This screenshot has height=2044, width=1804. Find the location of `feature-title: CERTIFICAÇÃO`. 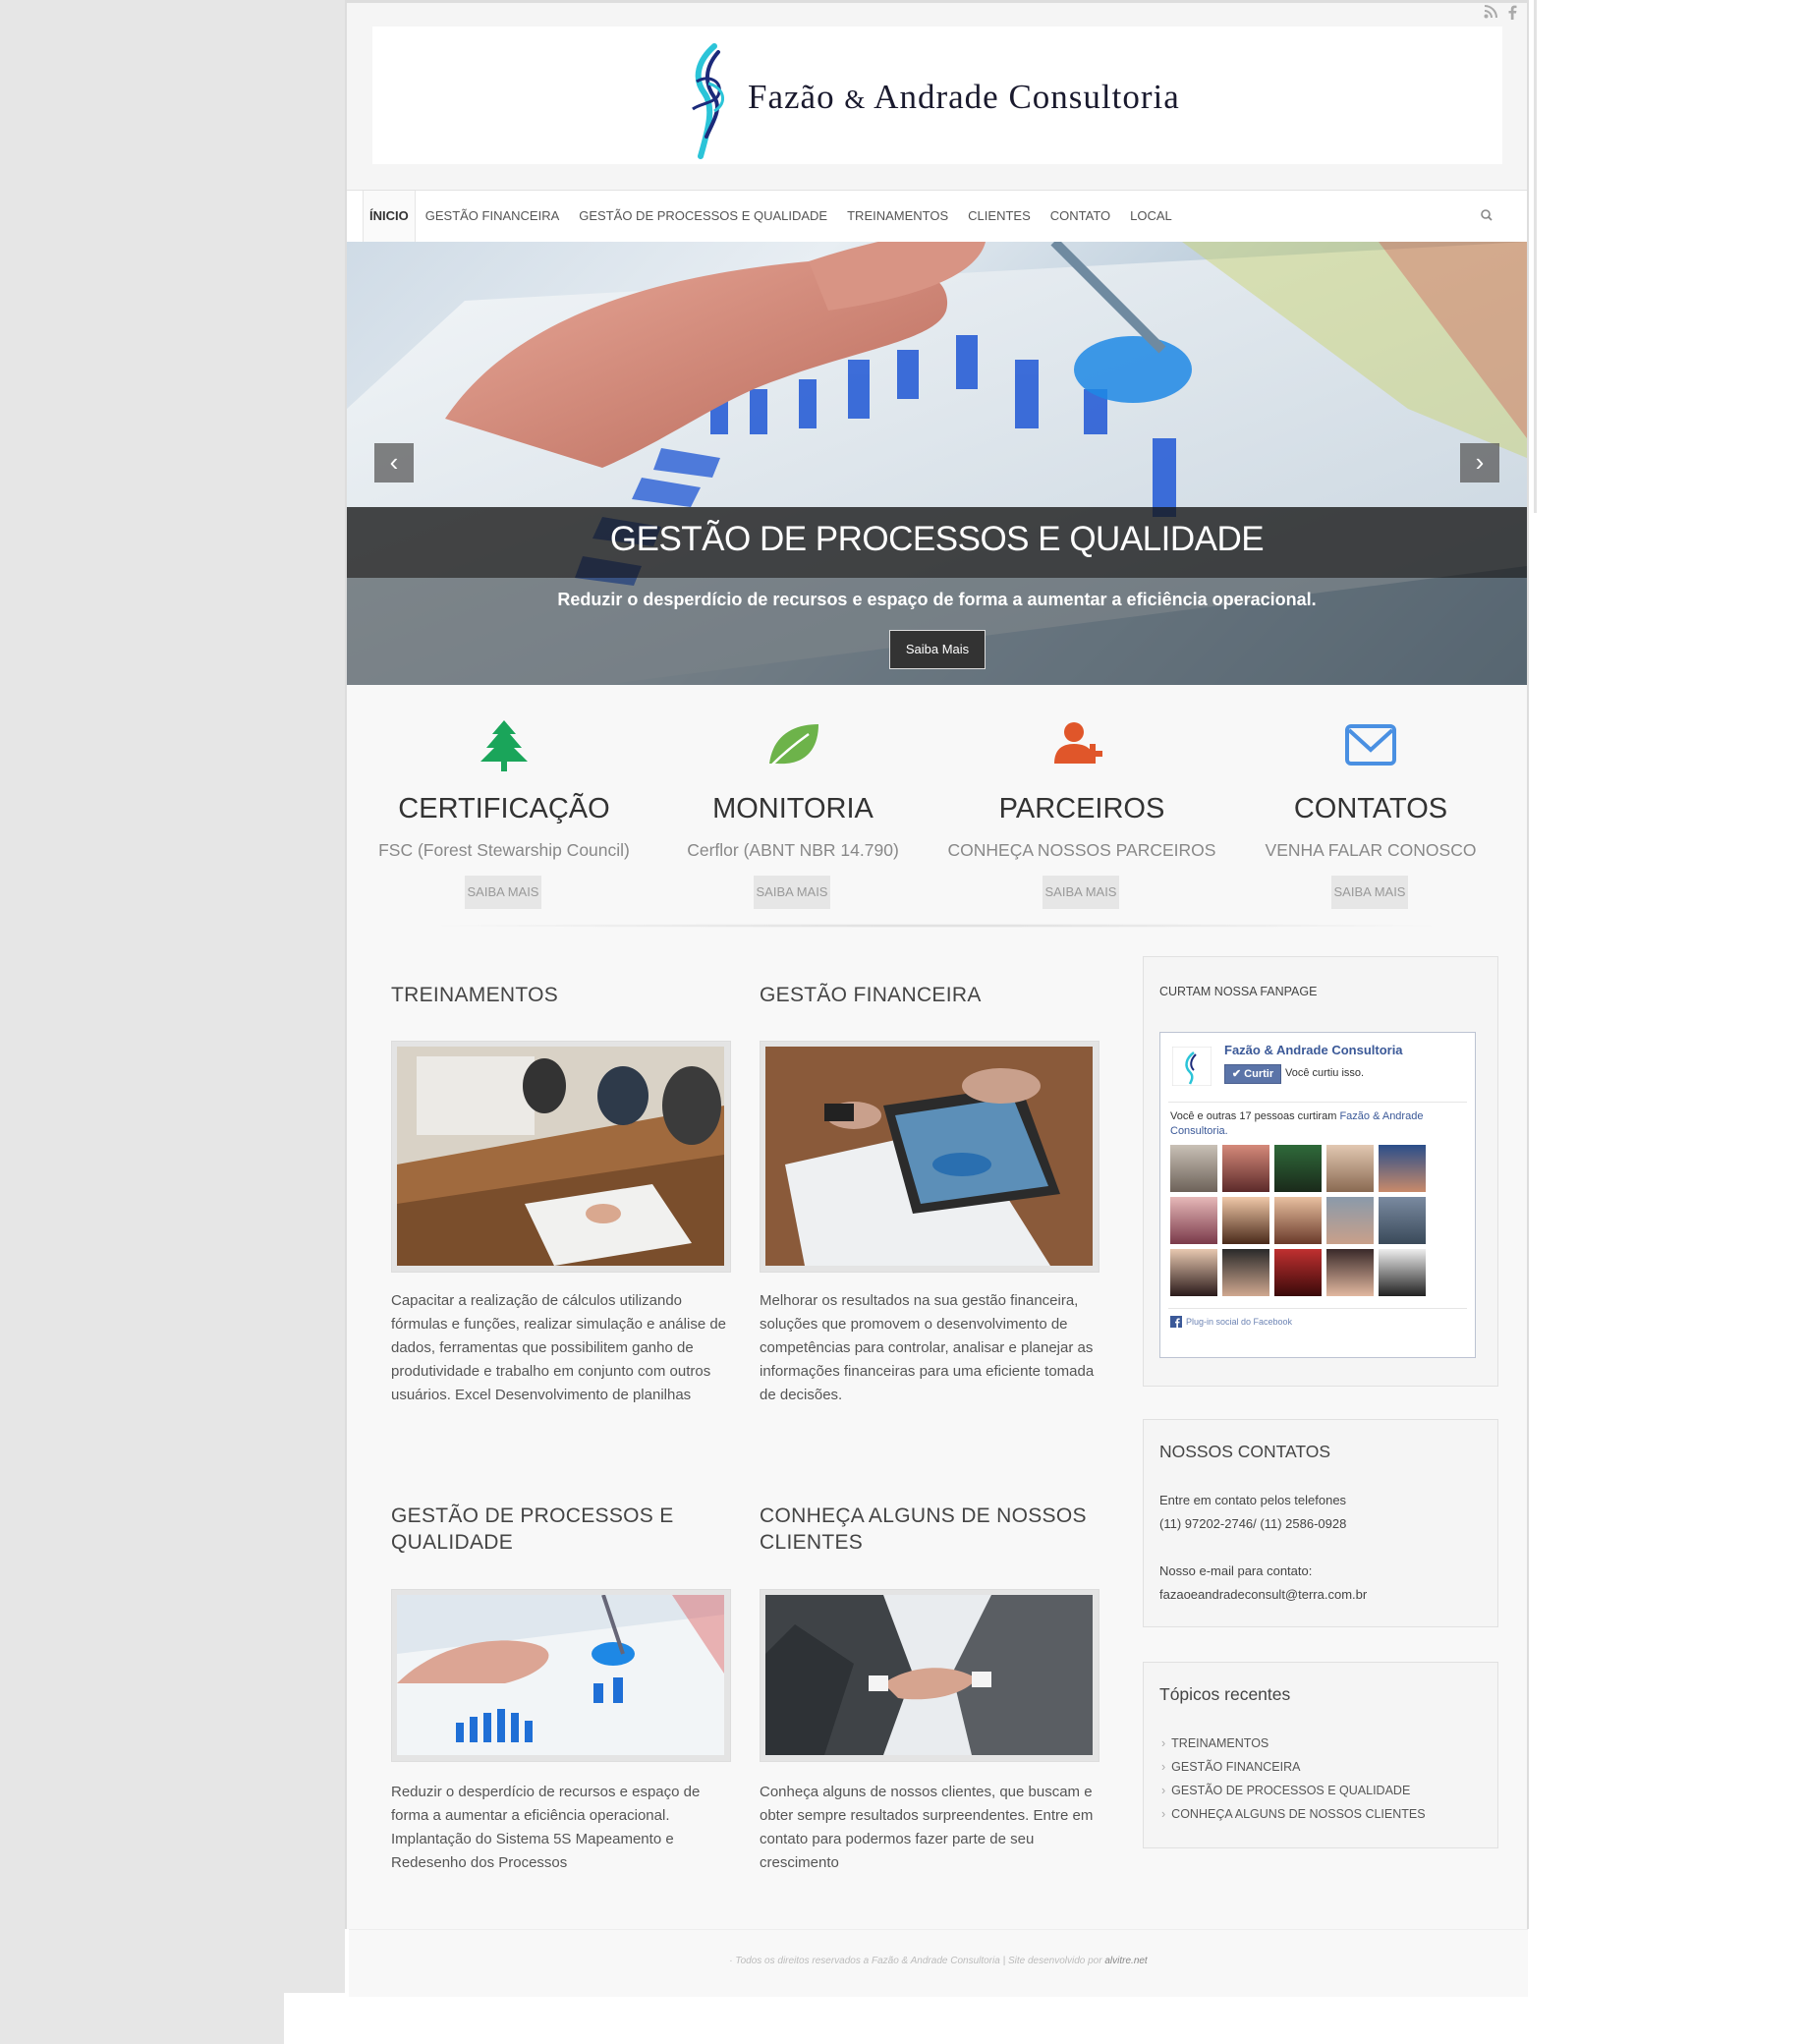

feature-title: CERTIFICAÇÃO is located at coordinates (504, 808).